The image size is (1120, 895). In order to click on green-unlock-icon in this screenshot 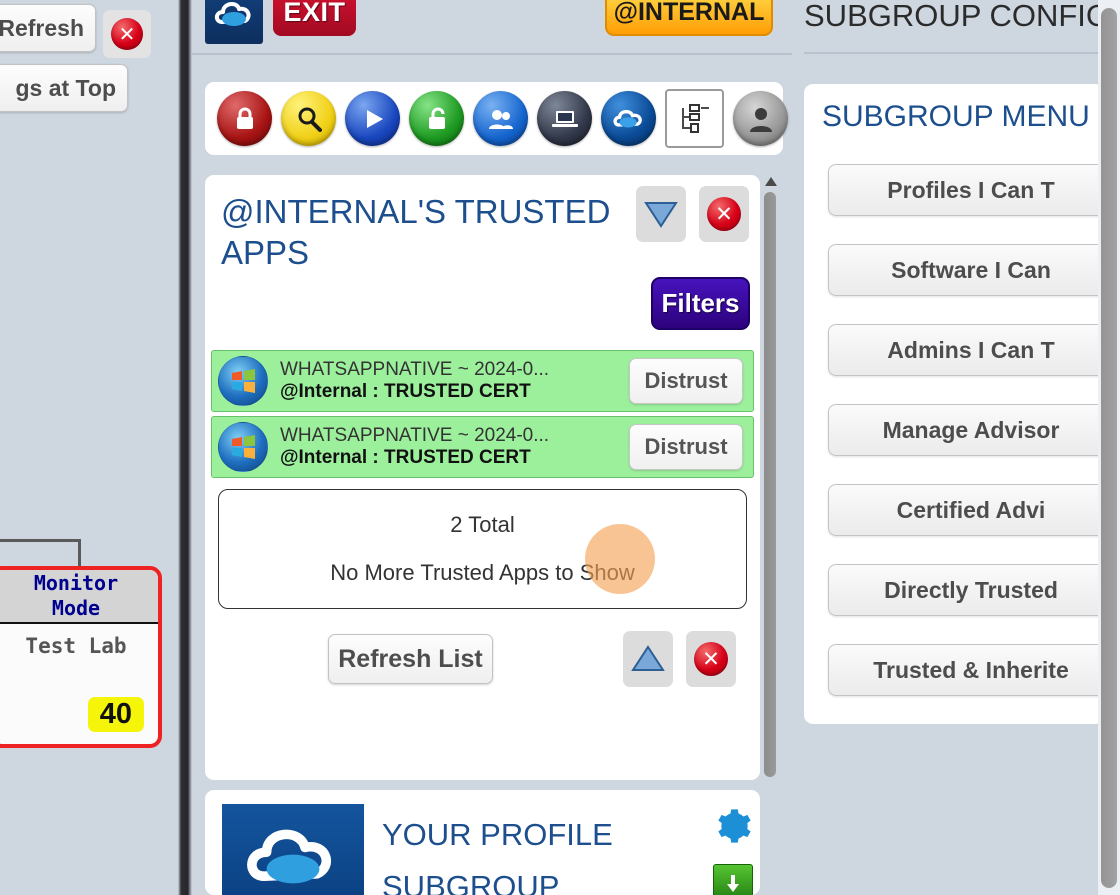, I will do `click(436, 118)`.